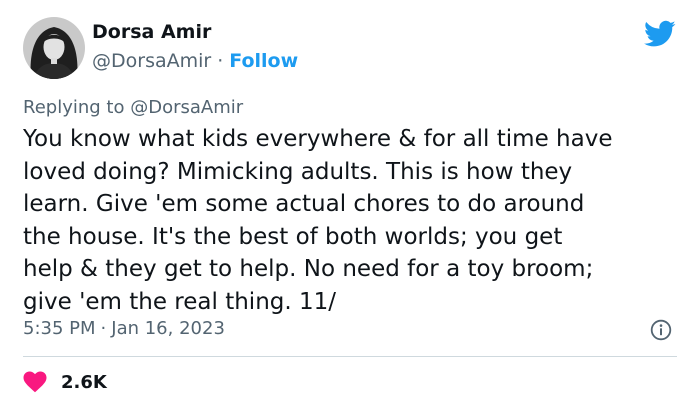 This screenshot has height=410, width=700. I want to click on tweet-date: Jan 16, 2023, so click(168, 328).